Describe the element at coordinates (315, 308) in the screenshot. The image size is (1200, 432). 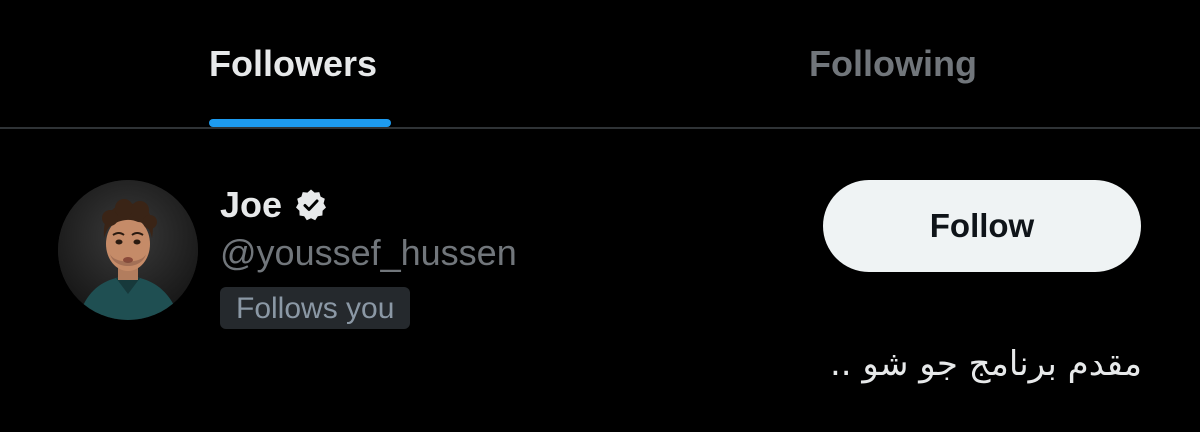
I see `follows-you-badge: Follows you` at that location.